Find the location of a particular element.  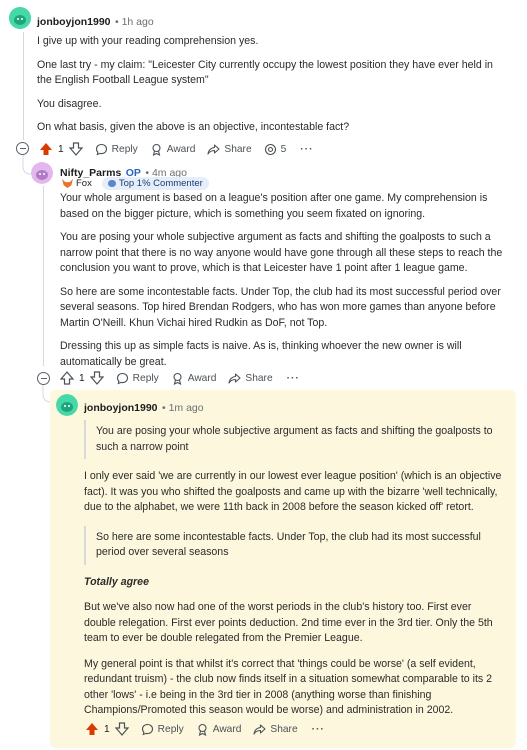

comment-actions: 1 Reply Award Share 5 ··· is located at coordinates (177, 149).